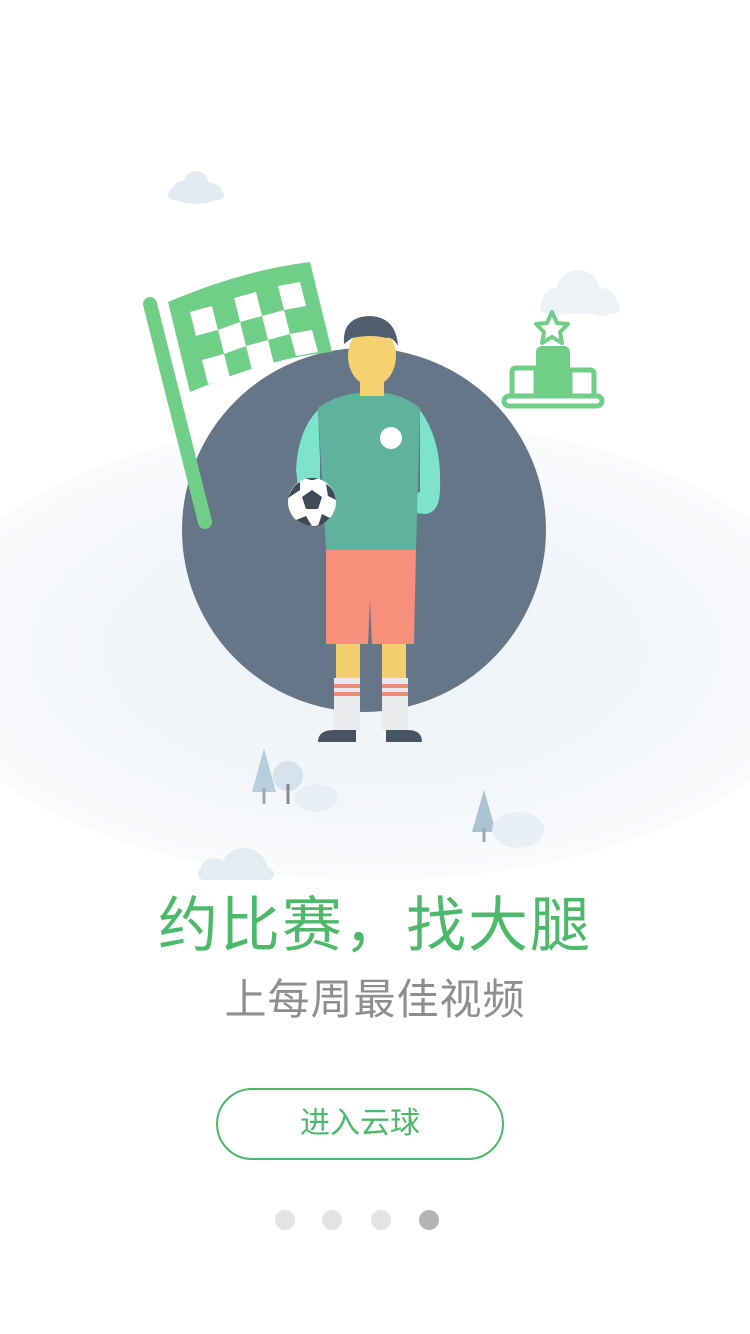 This screenshot has width=750, height=1334. What do you see at coordinates (553, 359) in the screenshot?
I see `trophy-podium-icon` at bounding box center [553, 359].